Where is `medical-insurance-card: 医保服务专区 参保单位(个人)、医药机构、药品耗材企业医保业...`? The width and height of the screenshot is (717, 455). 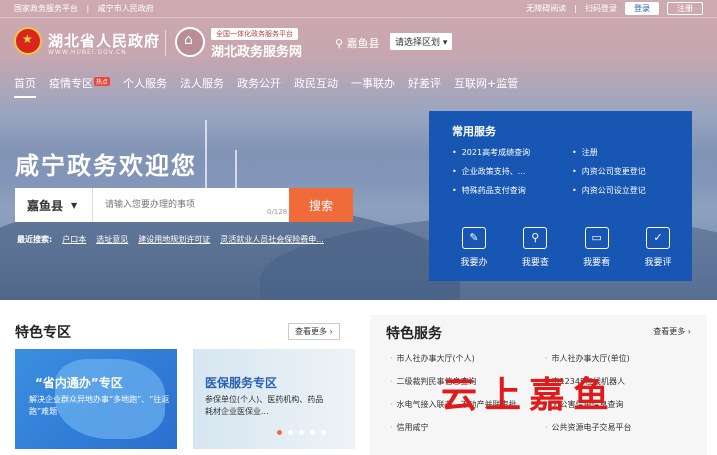 medical-insurance-card: 医保服务专区 参保单位(个人)、医药机构、药品耗材企业医保业... is located at coordinates (274, 399).